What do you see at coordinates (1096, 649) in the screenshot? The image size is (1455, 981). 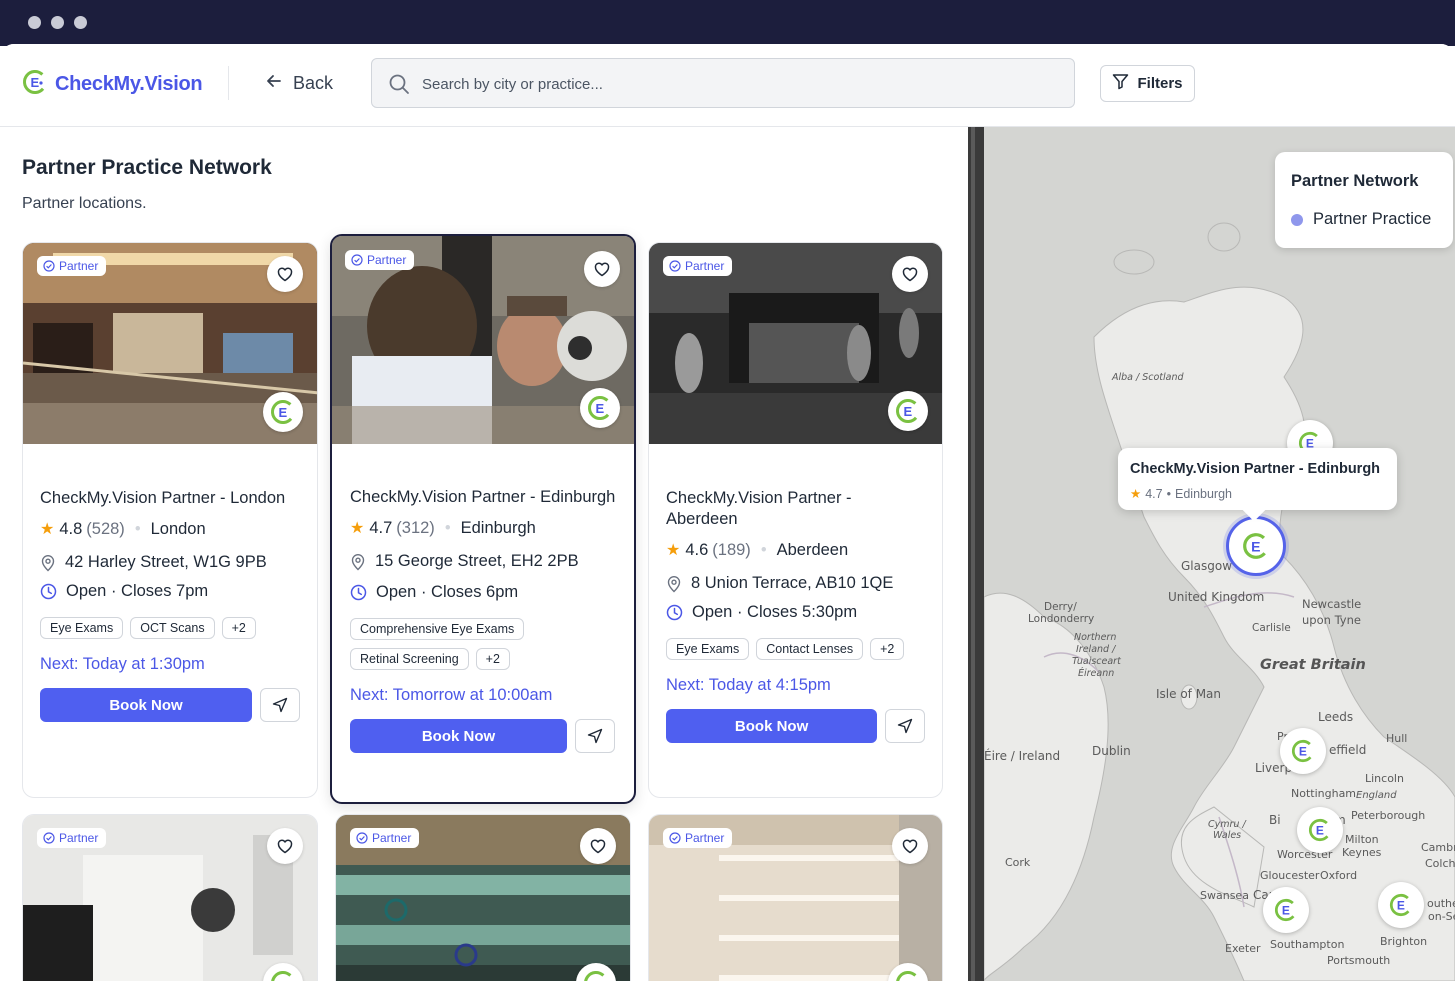 I see `map-label-ni-2: Ireland /` at bounding box center [1096, 649].